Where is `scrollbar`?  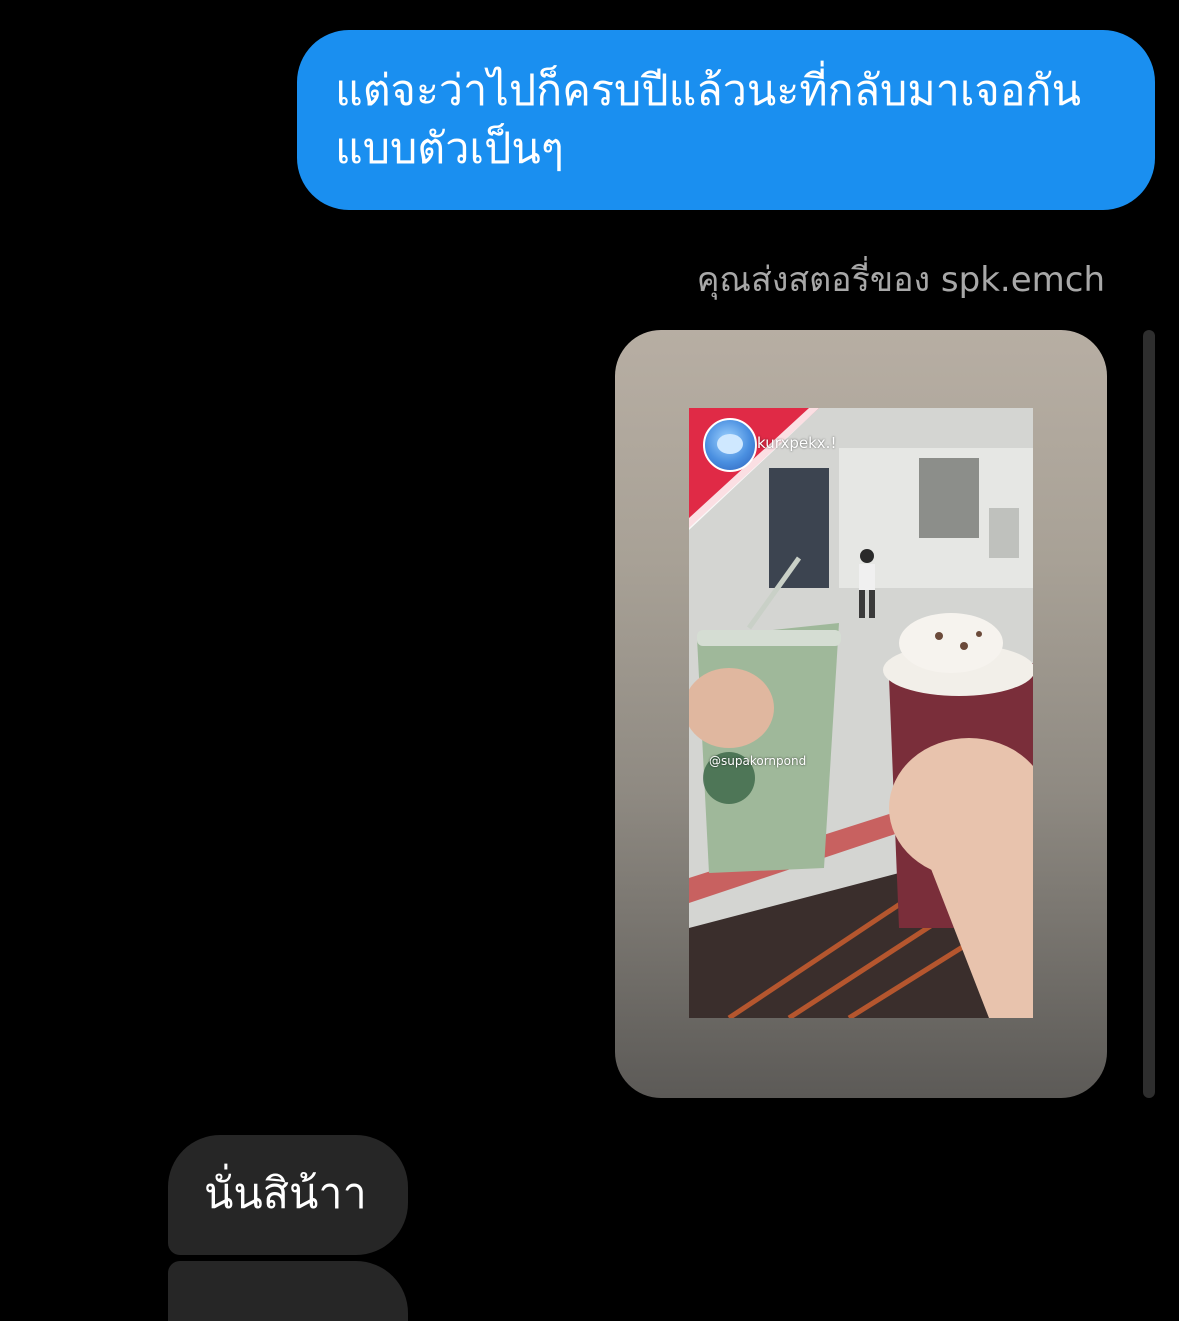
scrollbar is located at coordinates (1149, 714).